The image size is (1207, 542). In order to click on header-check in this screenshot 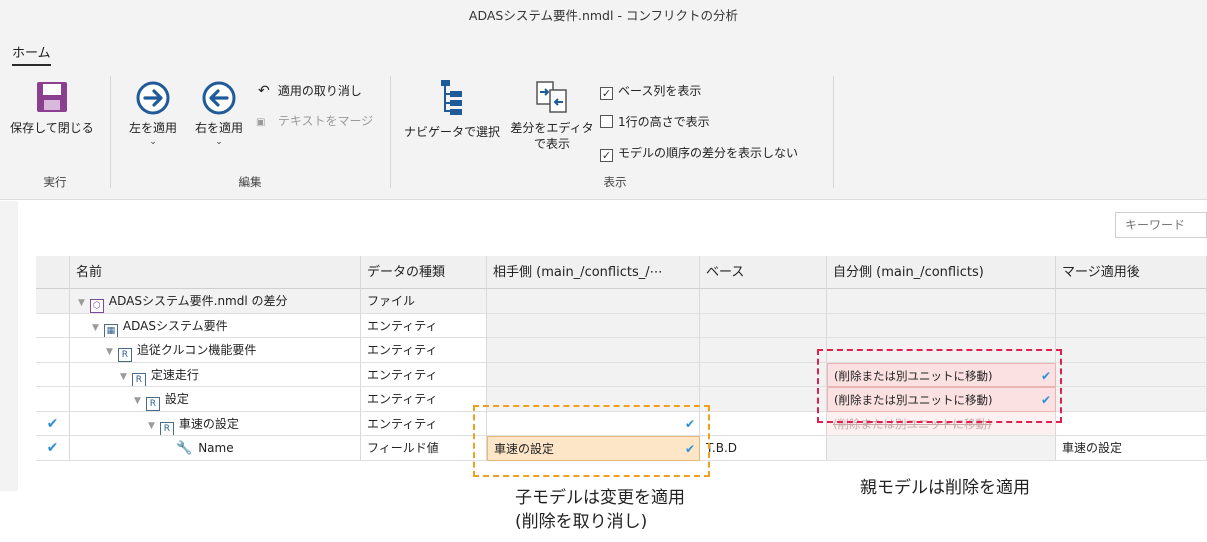, I will do `click(53, 272)`.